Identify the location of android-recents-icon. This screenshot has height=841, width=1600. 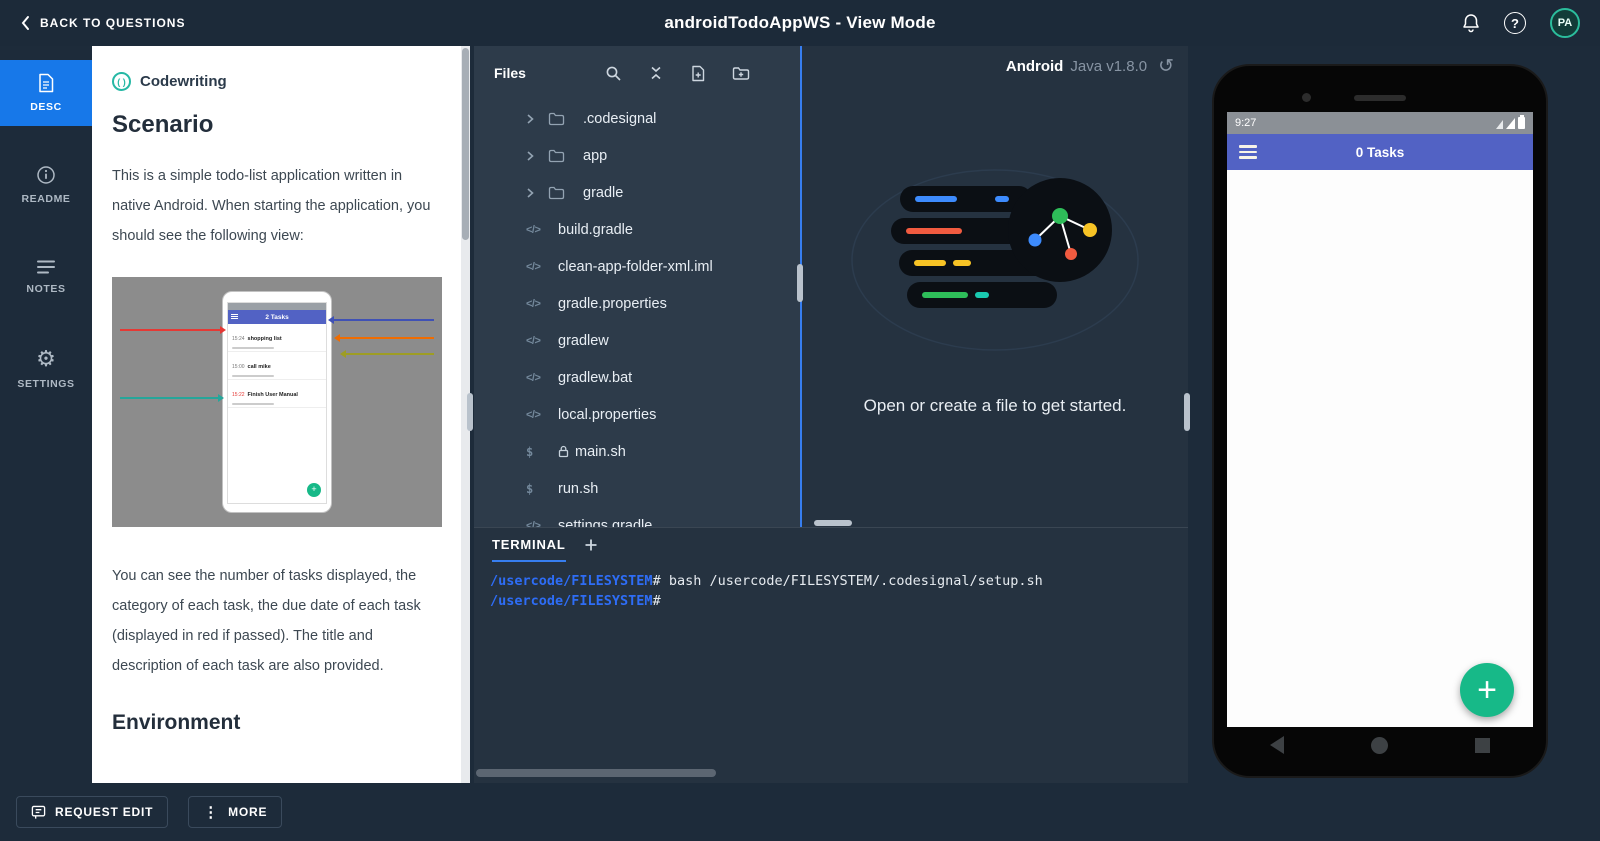
(1482, 745).